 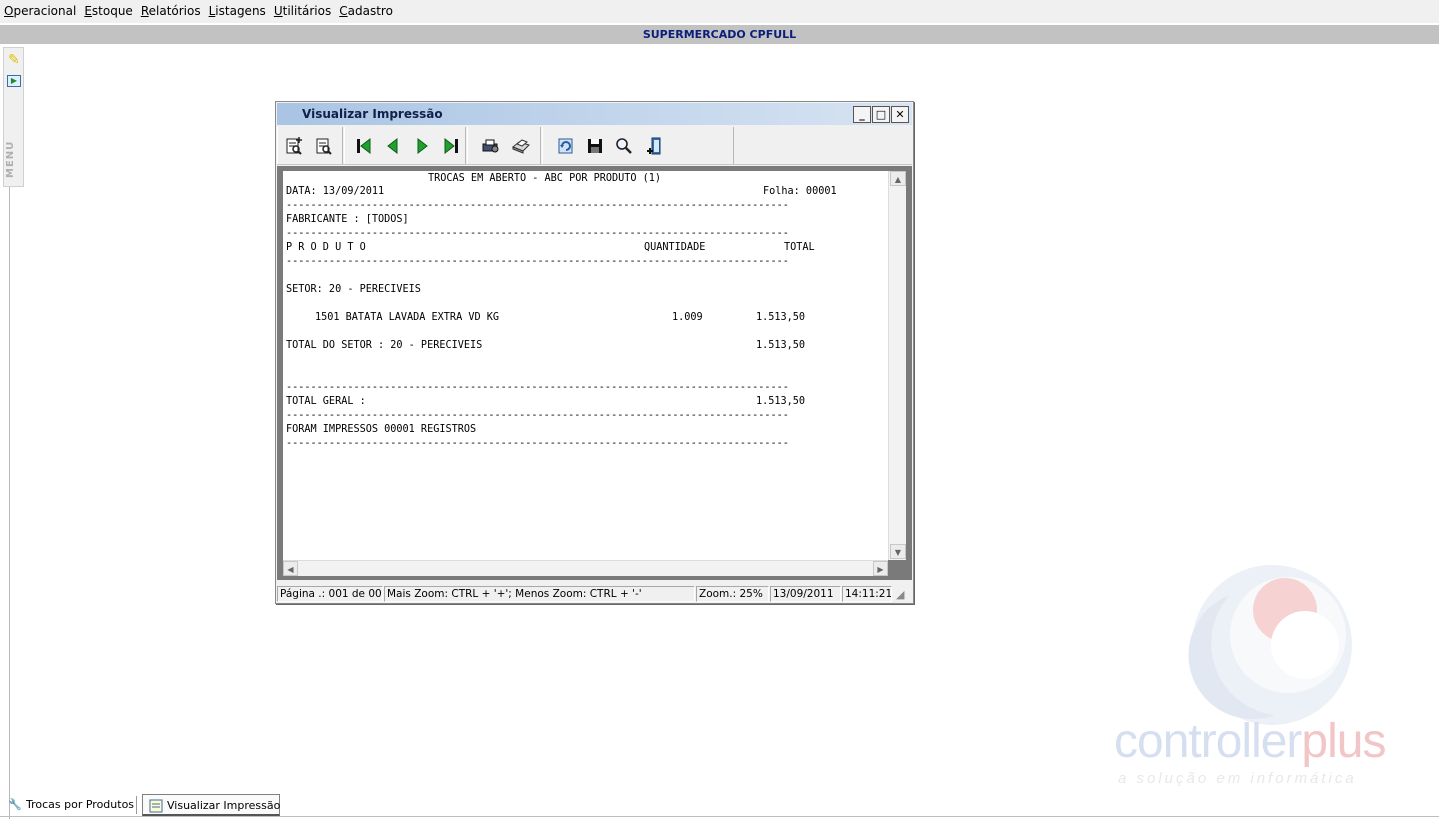 What do you see at coordinates (504, 145) in the screenshot?
I see `toolbar-group-print` at bounding box center [504, 145].